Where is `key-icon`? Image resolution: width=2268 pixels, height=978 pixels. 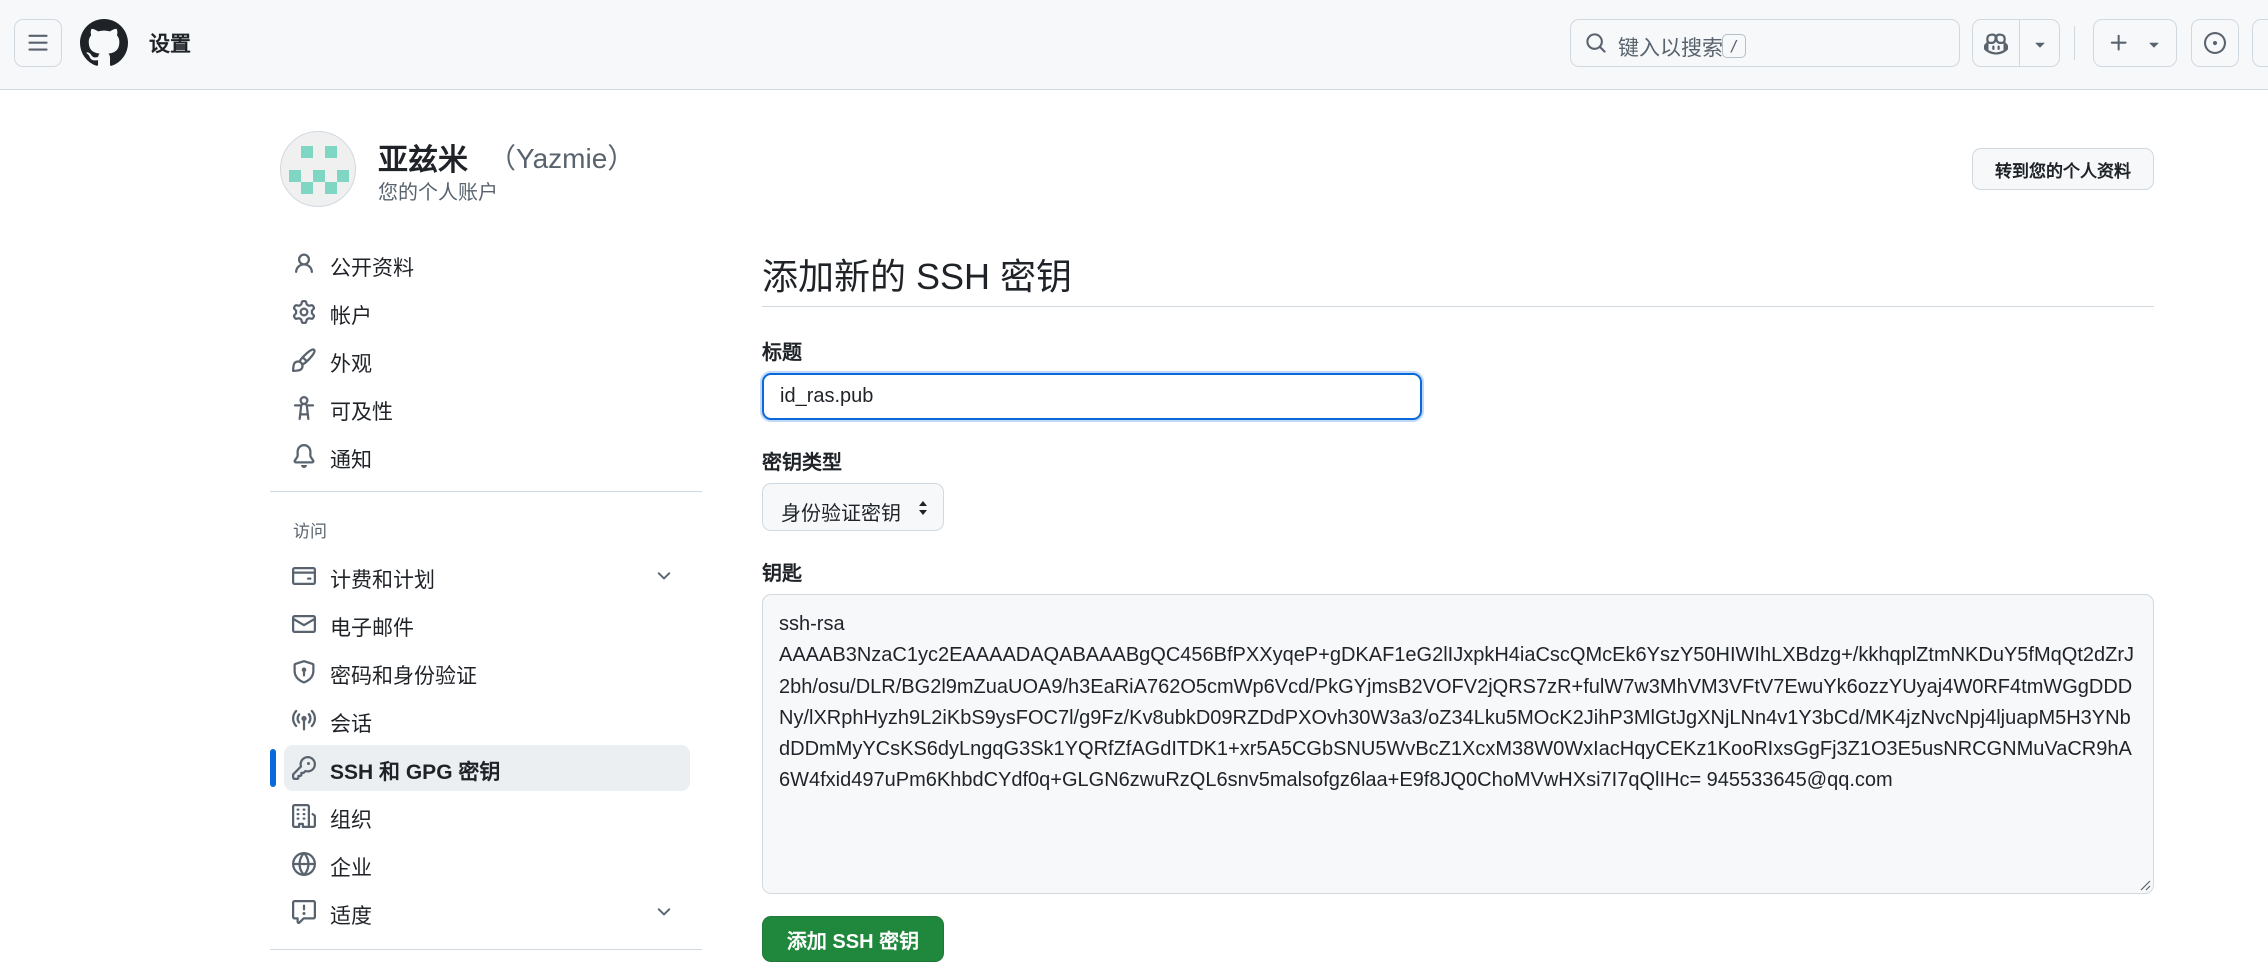
key-icon is located at coordinates (304, 768).